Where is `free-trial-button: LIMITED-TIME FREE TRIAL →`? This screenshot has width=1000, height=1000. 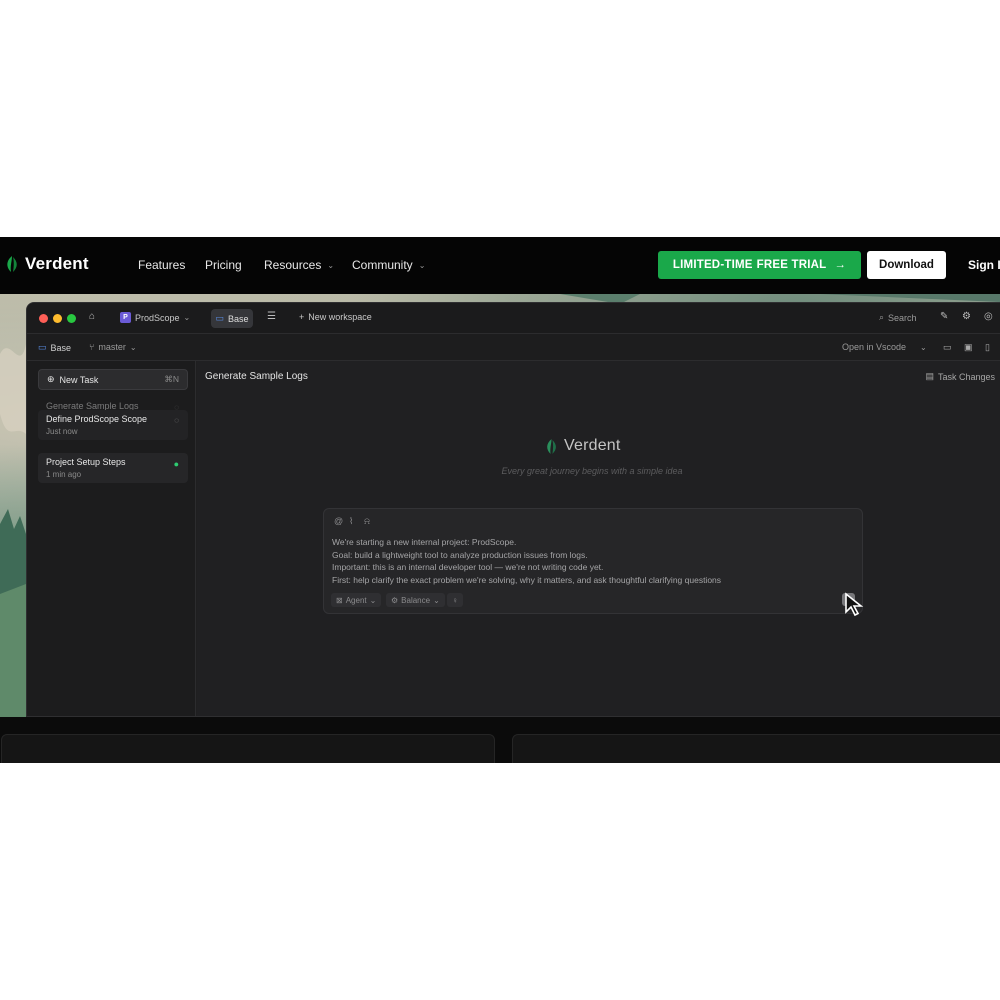 free-trial-button: LIMITED-TIME FREE TRIAL → is located at coordinates (759, 265).